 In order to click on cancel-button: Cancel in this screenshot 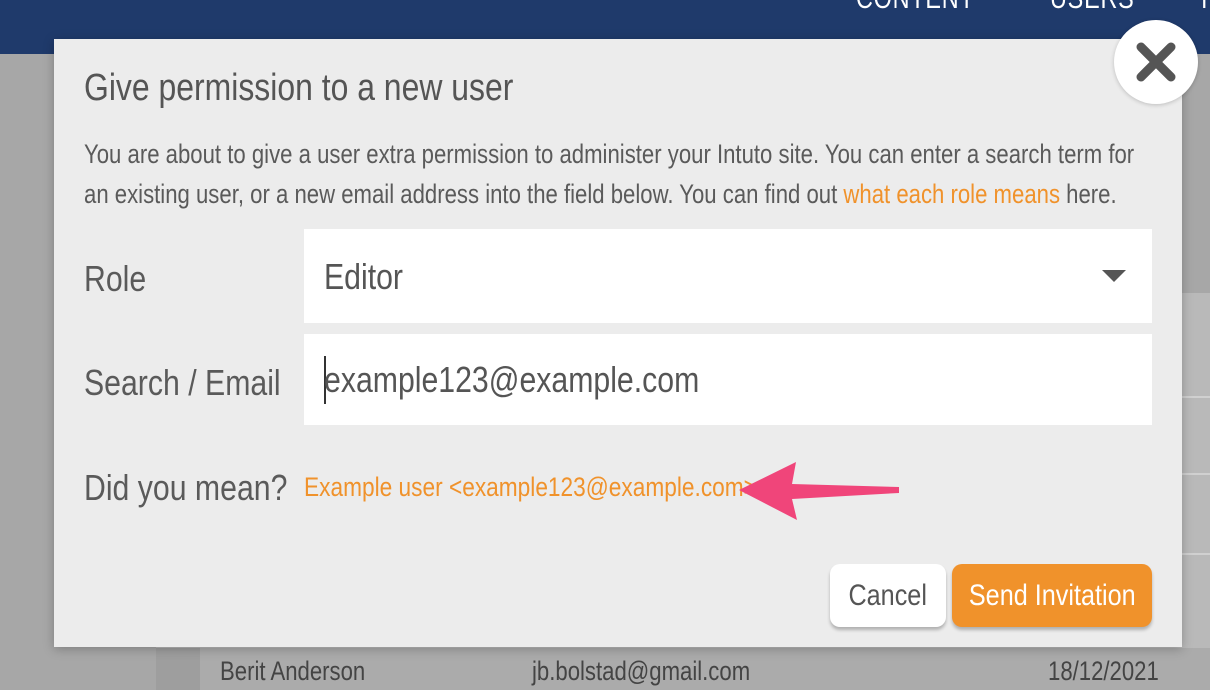, I will do `click(888, 595)`.